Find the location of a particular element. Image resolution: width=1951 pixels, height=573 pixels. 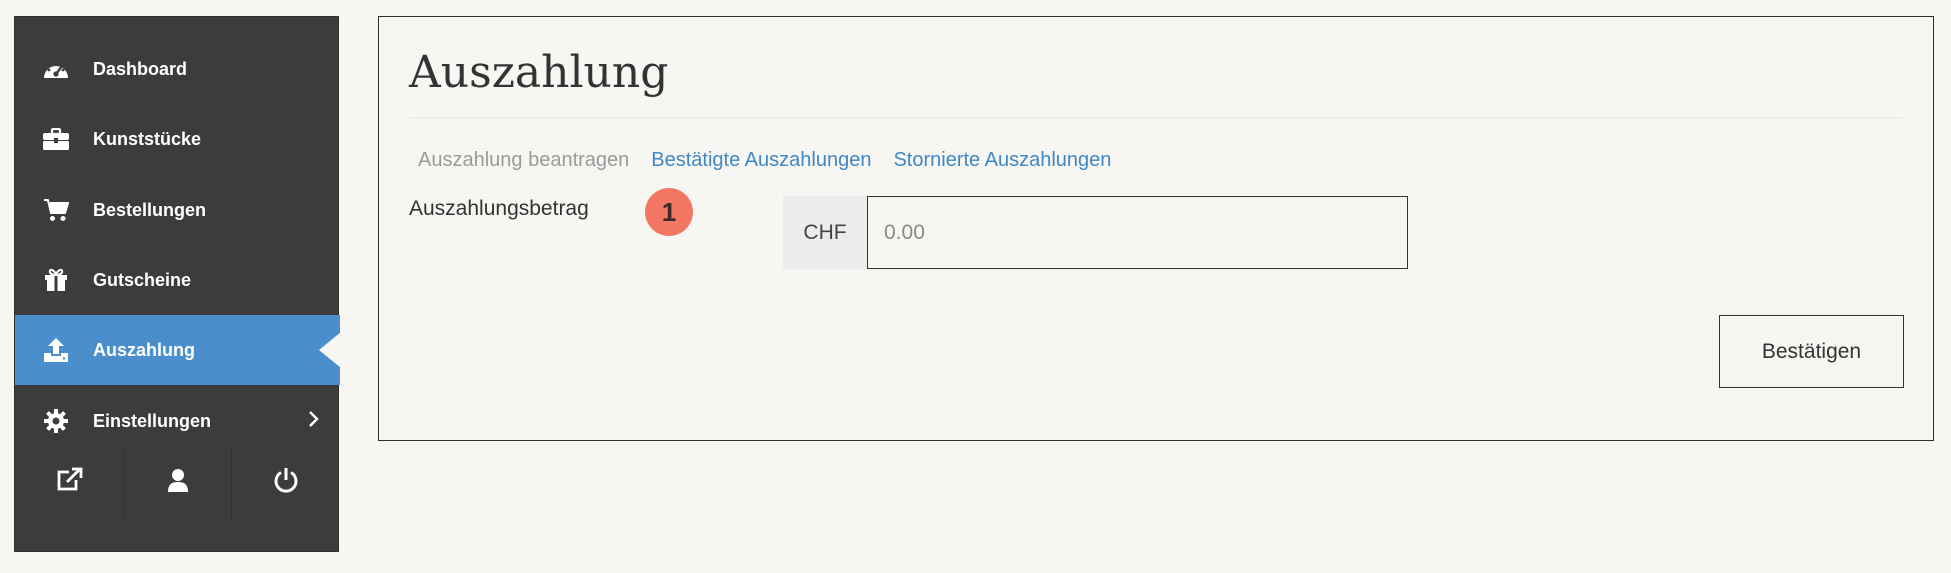

sidebar-item-label: Gutscheine is located at coordinates (142, 279).